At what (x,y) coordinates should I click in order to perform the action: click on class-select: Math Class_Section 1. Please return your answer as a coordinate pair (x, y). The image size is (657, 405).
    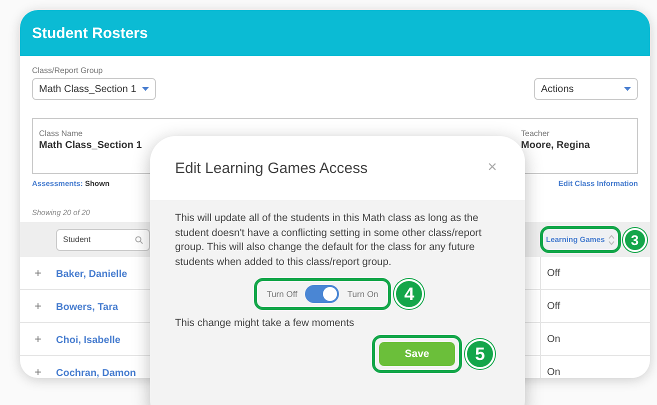
    Looking at the image, I should click on (94, 89).